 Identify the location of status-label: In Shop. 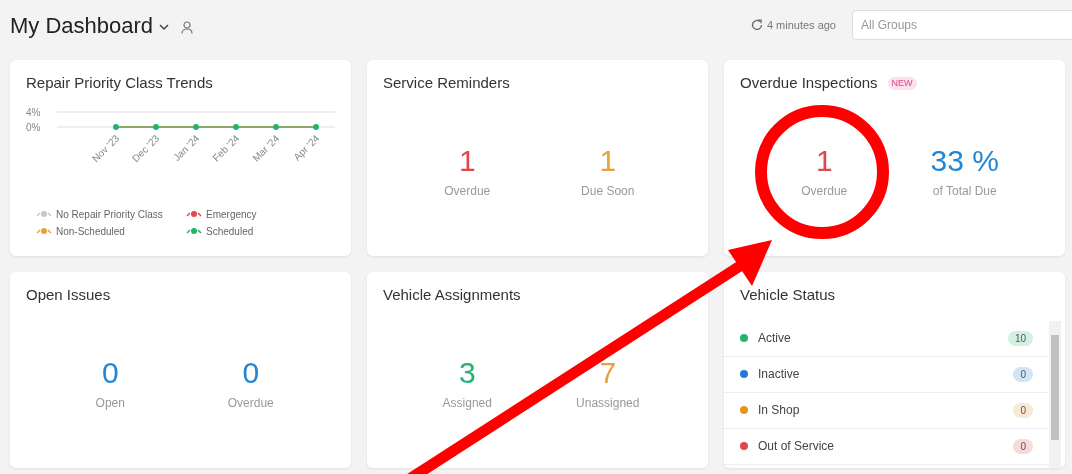
(779, 410).